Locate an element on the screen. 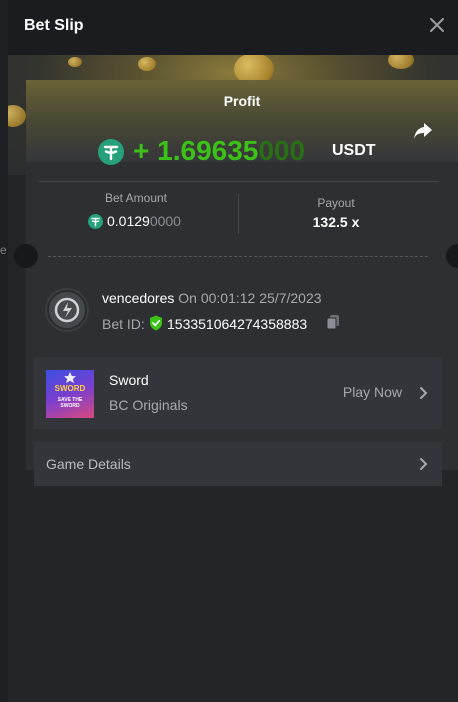 This screenshot has width=458, height=702. thumbnail-title: SWORD is located at coordinates (70, 388).